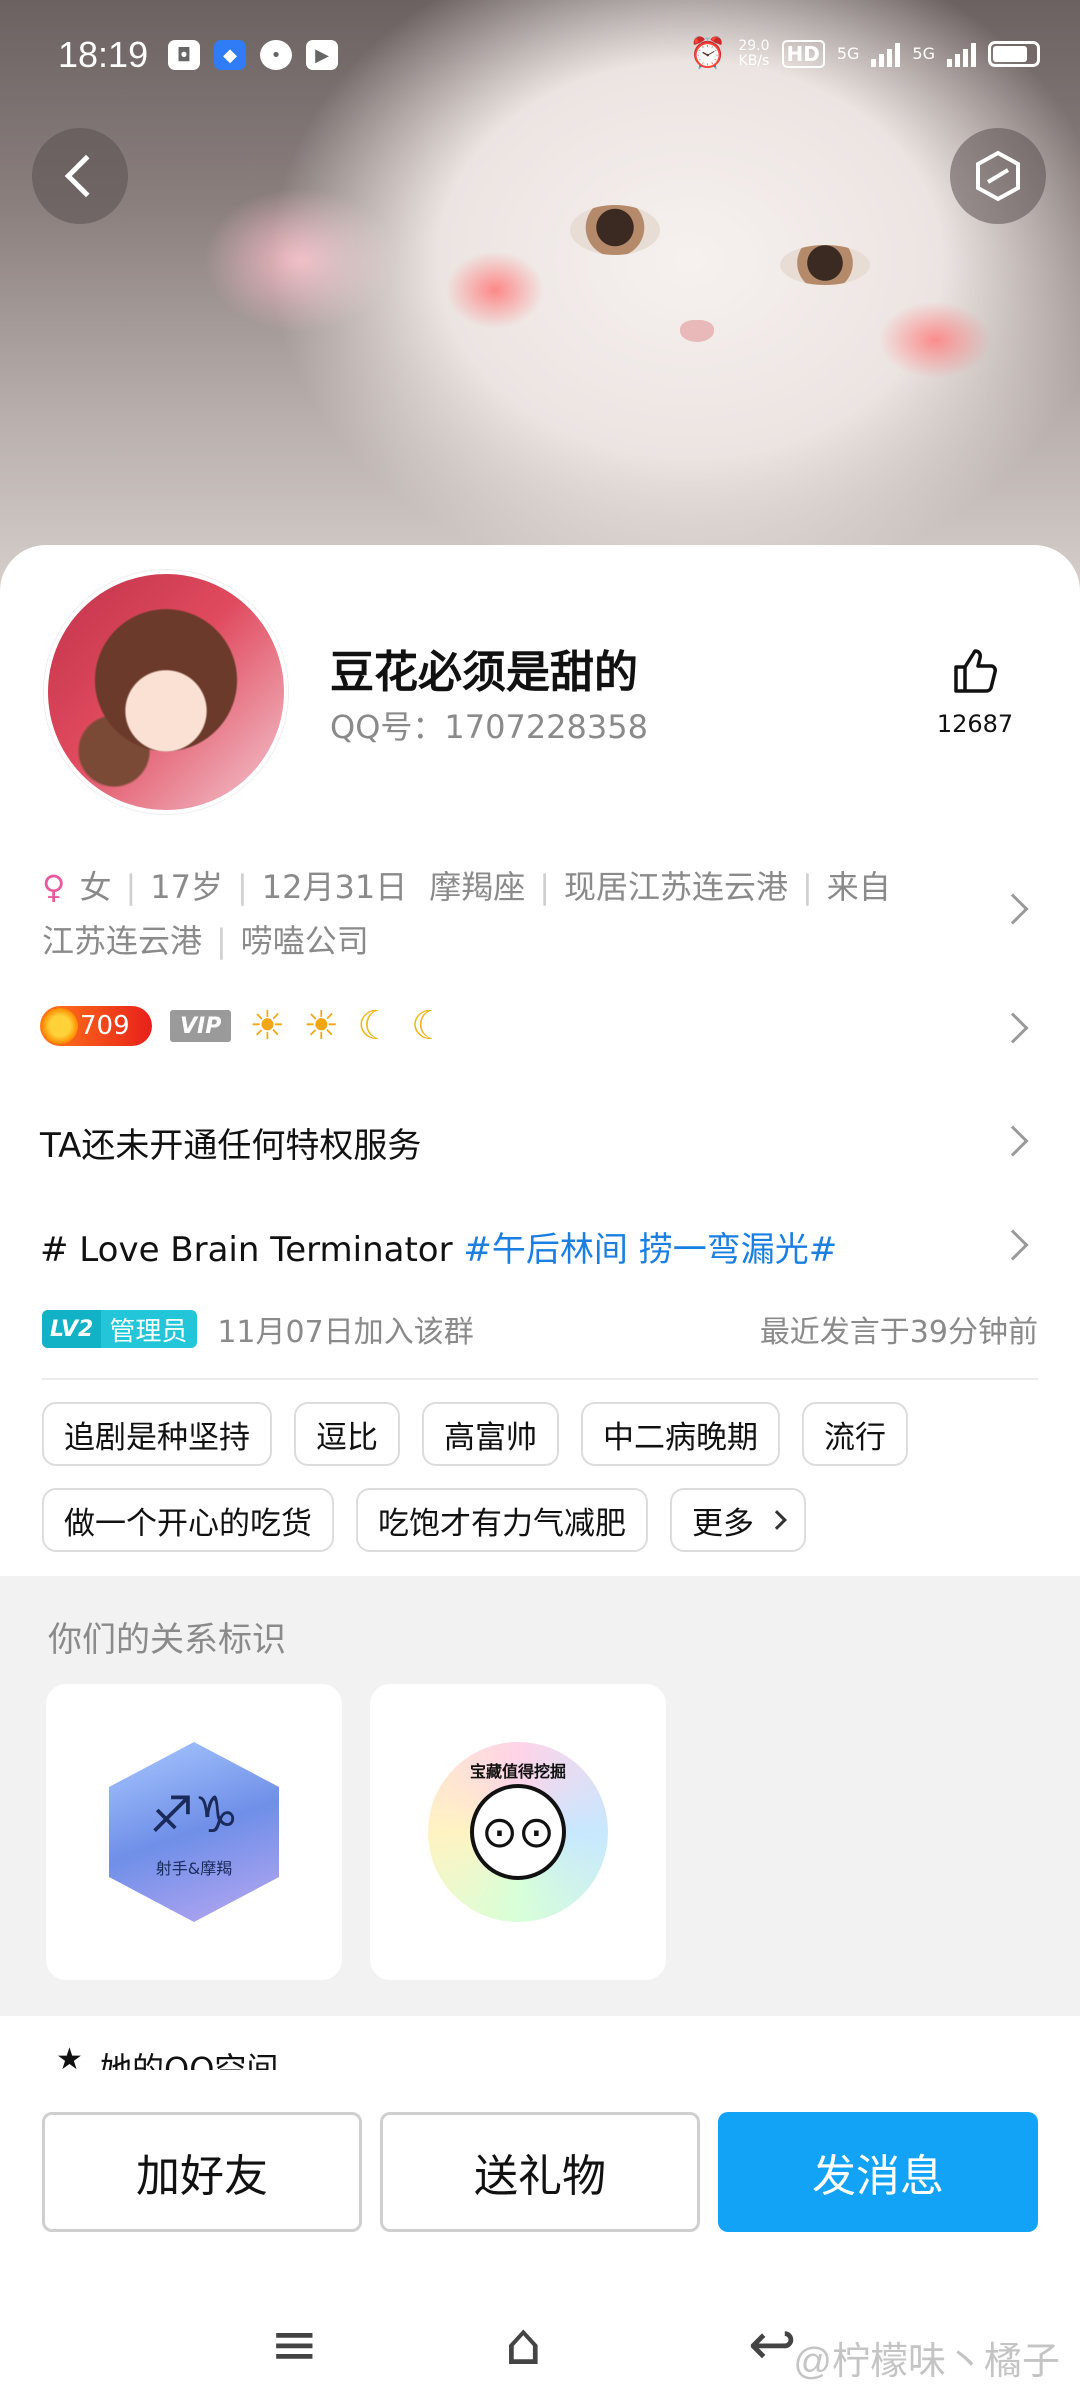 The height and width of the screenshot is (2400, 1080). Describe the element at coordinates (502, 1520) in the screenshot. I see `interest-tag: 吃饱才有力气减肥` at that location.